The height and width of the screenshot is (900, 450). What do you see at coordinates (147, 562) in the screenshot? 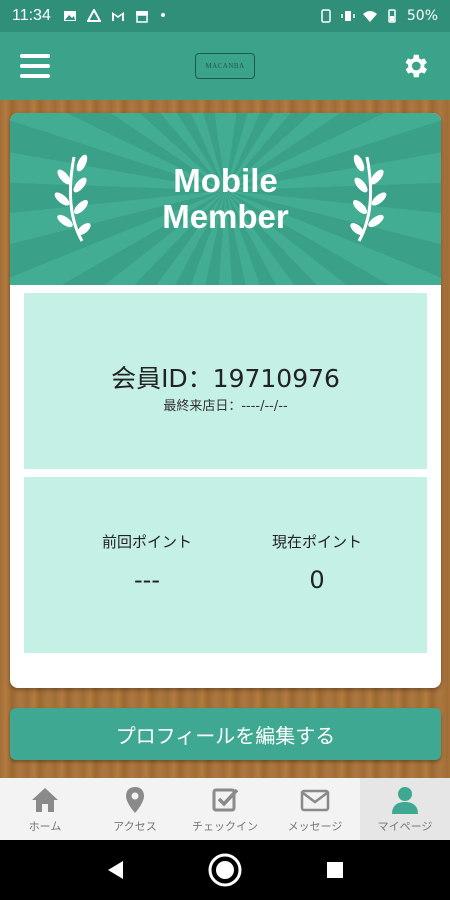
I see `previous-points: 前回ポイント ---` at bounding box center [147, 562].